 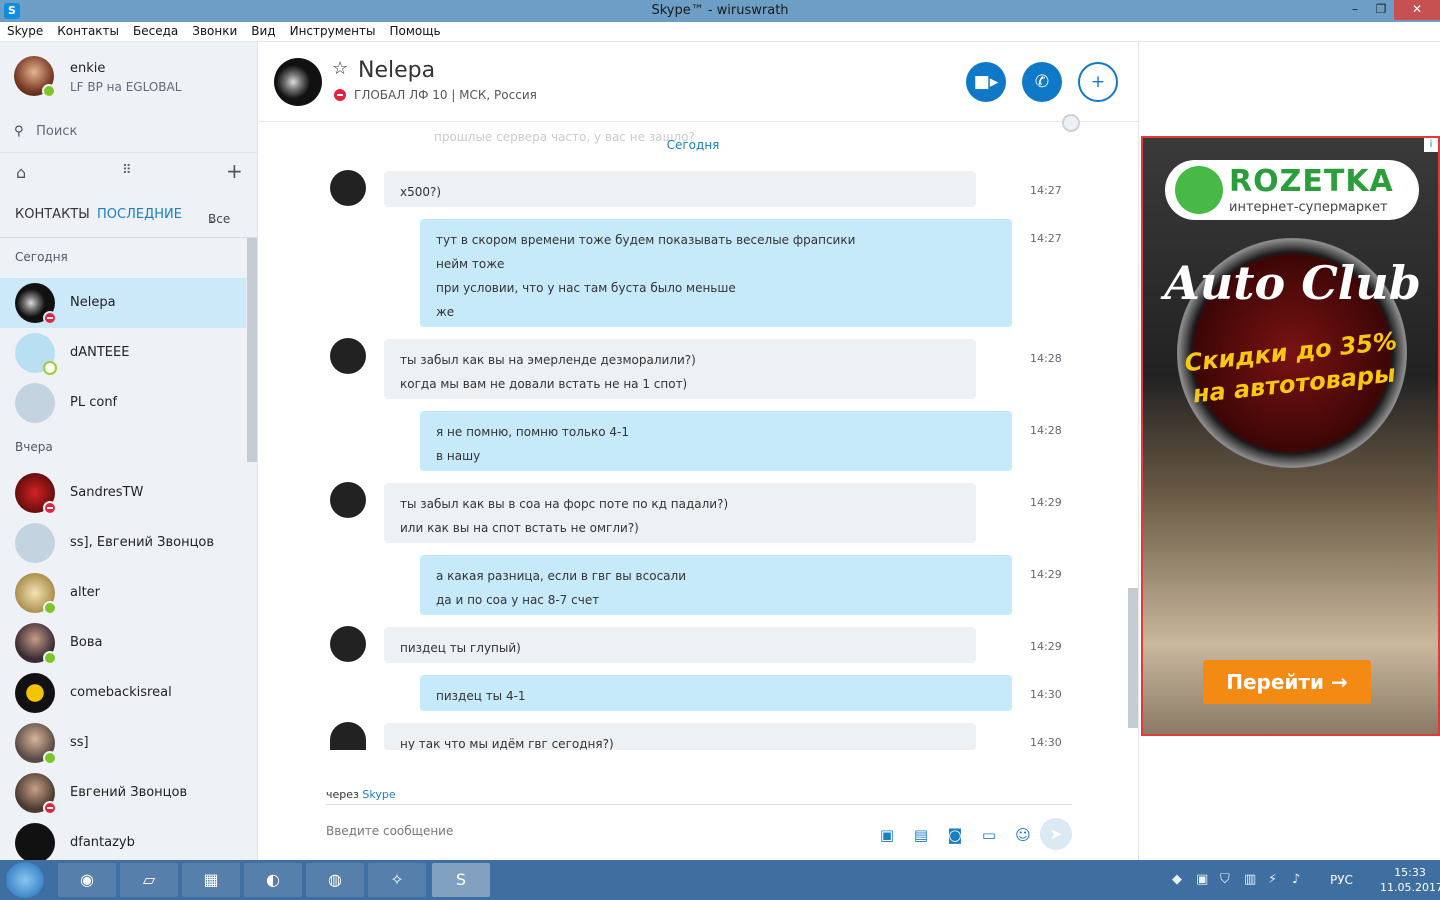 I want to click on message-bubble-in: пиздец ты глупый), so click(x=680, y=645).